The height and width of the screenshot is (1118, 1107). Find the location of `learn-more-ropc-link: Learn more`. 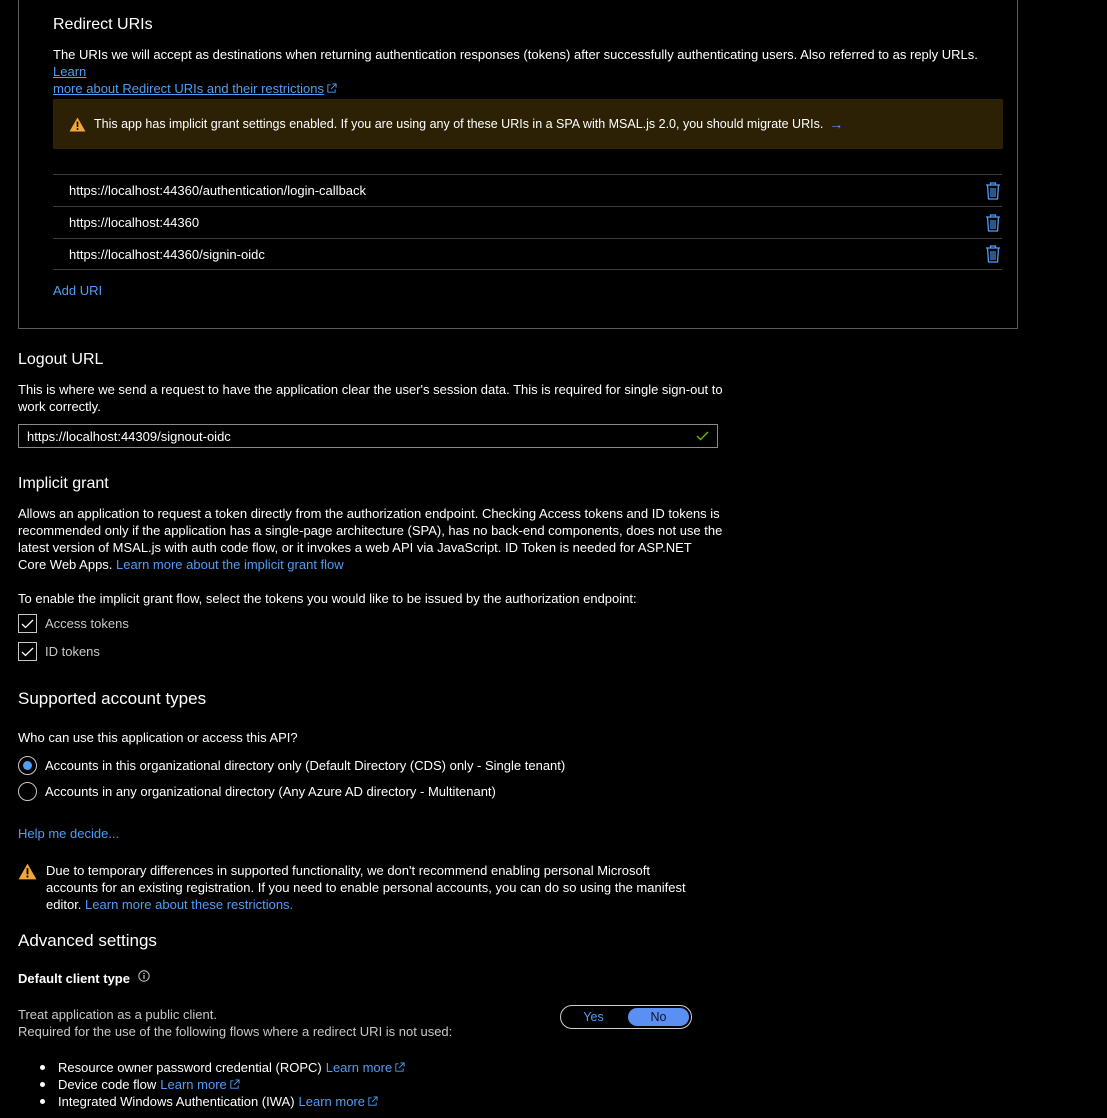

learn-more-ropc-link: Learn more is located at coordinates (365, 1067).